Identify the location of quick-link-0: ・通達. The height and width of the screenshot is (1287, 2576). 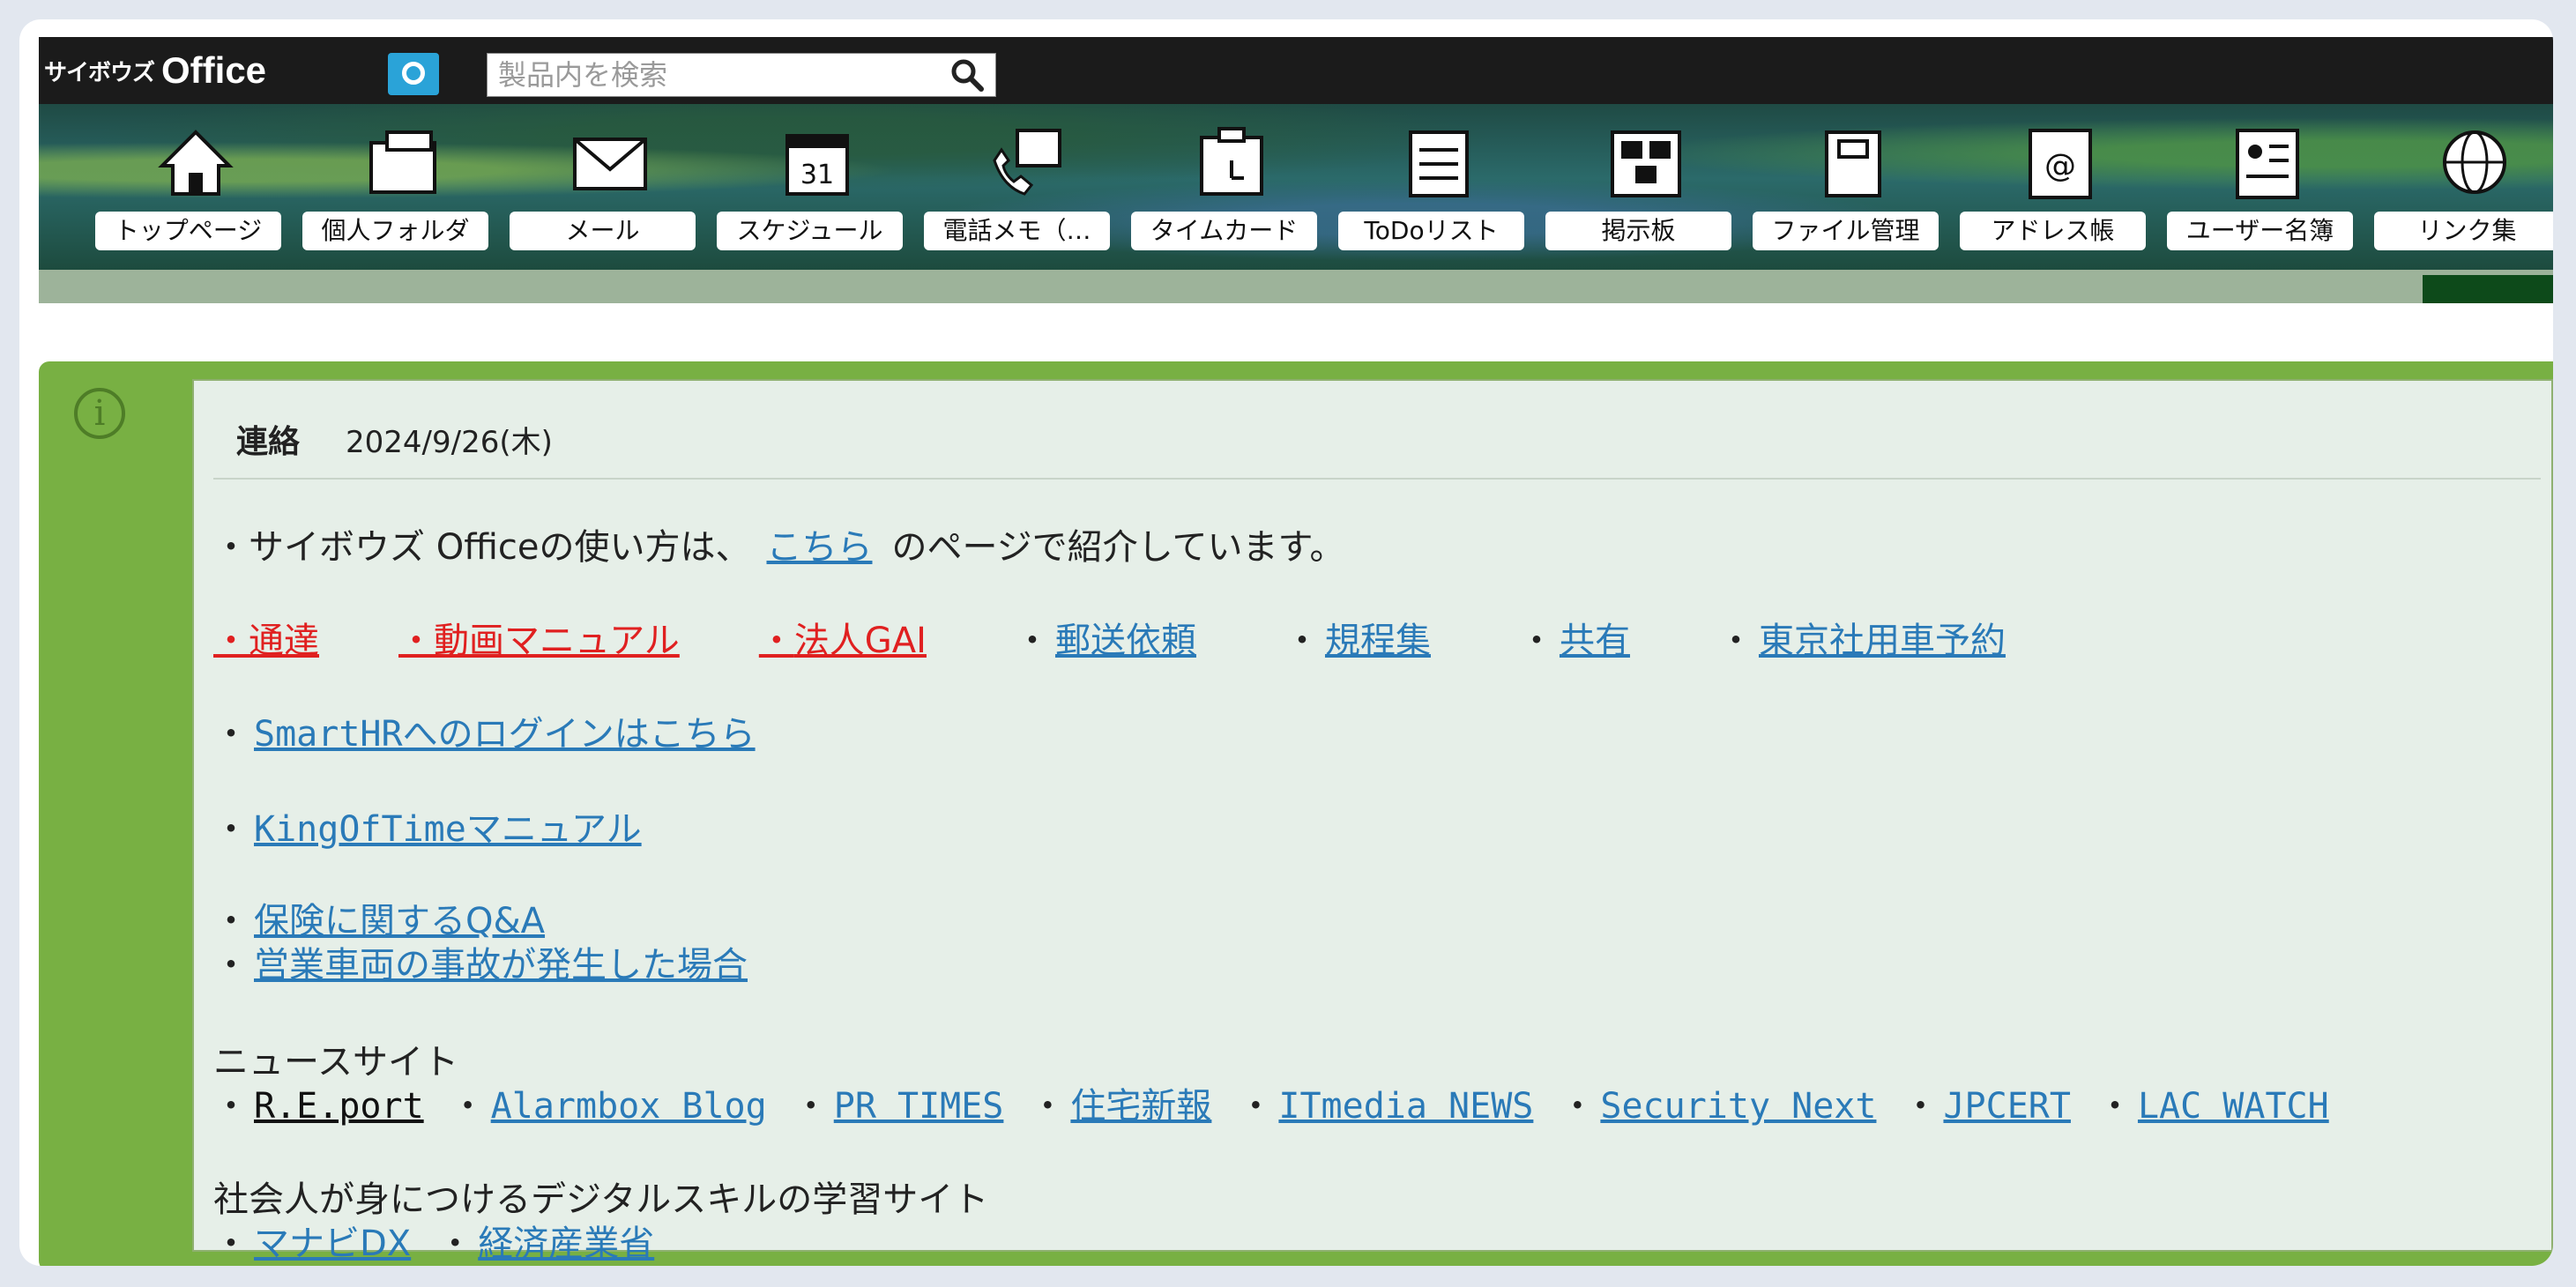
(266, 637).